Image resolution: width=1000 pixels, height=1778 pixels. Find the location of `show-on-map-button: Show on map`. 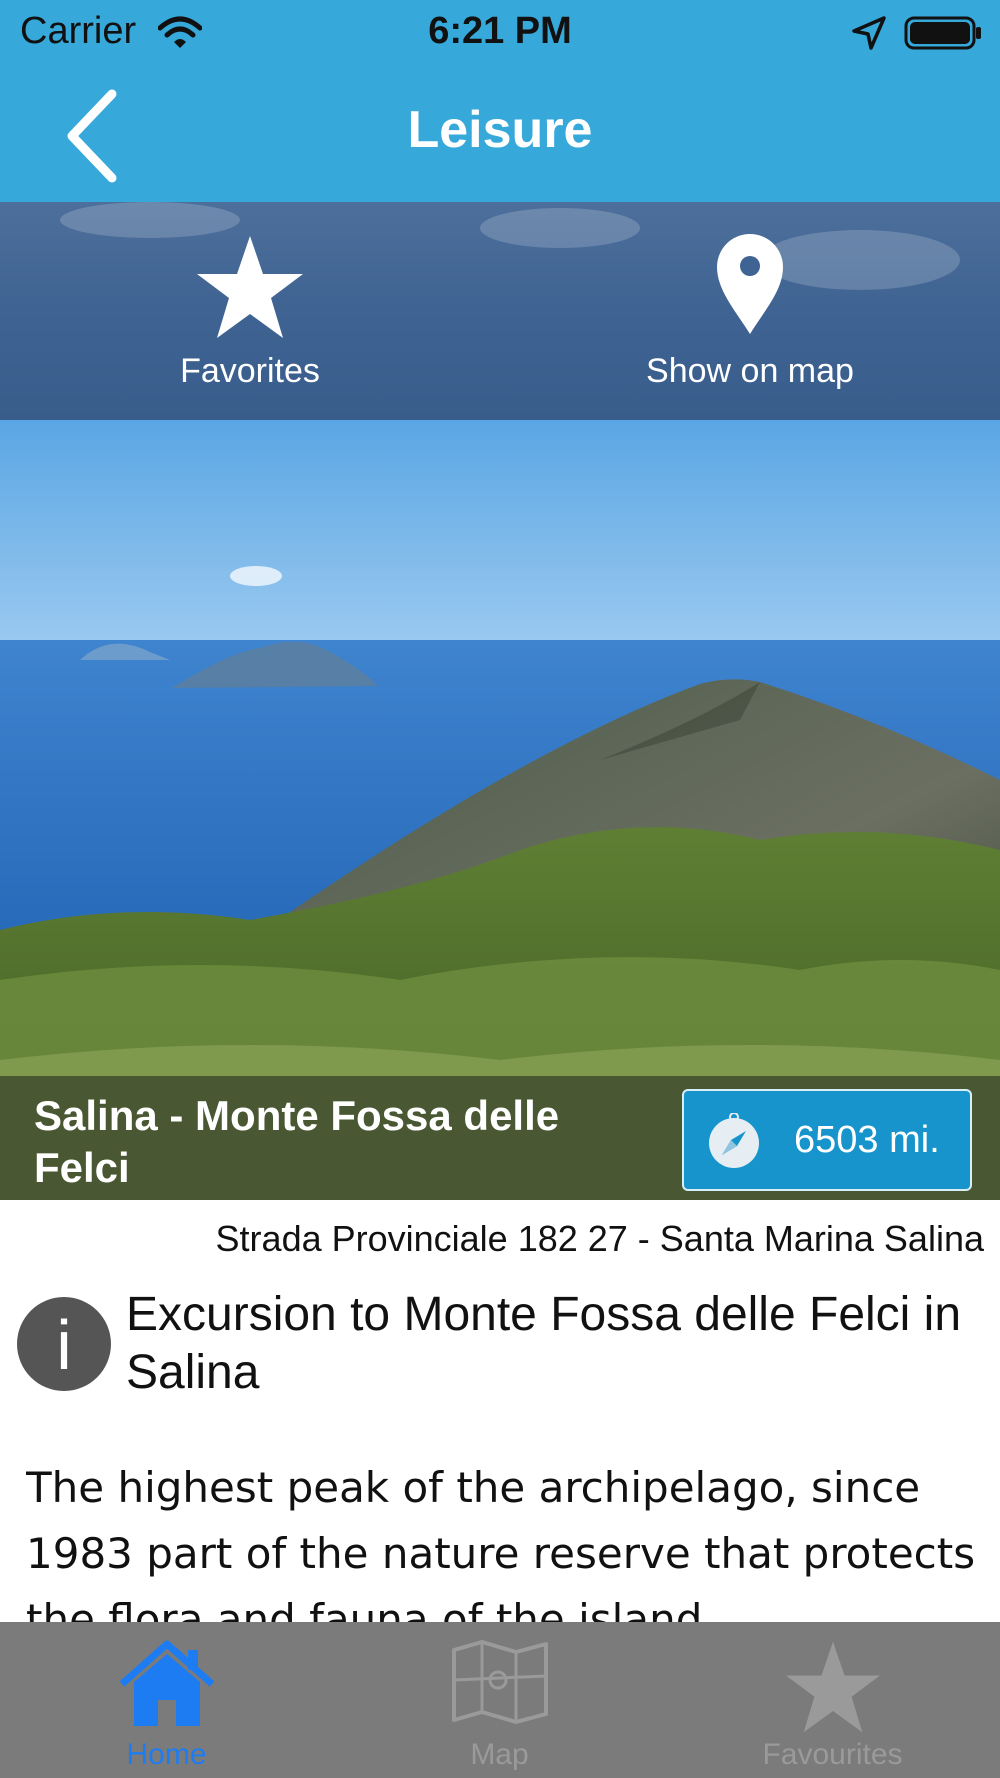

show-on-map-button: Show on map is located at coordinates (750, 311).